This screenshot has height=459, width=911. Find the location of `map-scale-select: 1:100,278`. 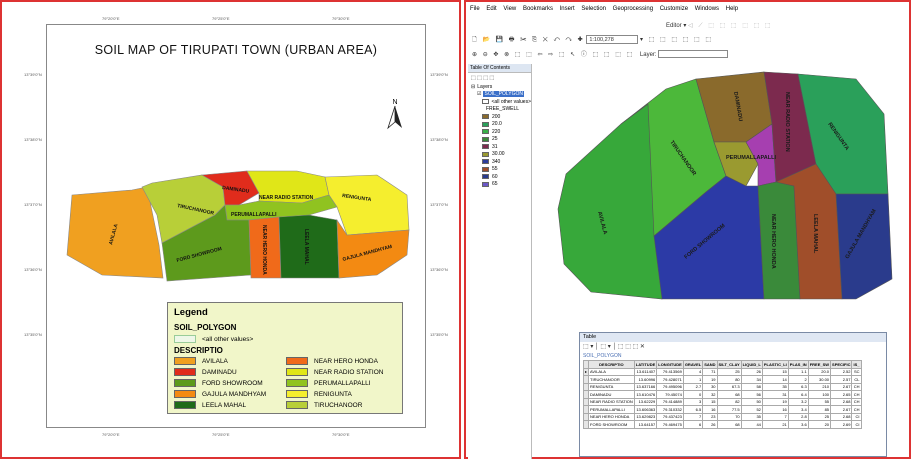

map-scale-select: 1:100,278 is located at coordinates (612, 39).